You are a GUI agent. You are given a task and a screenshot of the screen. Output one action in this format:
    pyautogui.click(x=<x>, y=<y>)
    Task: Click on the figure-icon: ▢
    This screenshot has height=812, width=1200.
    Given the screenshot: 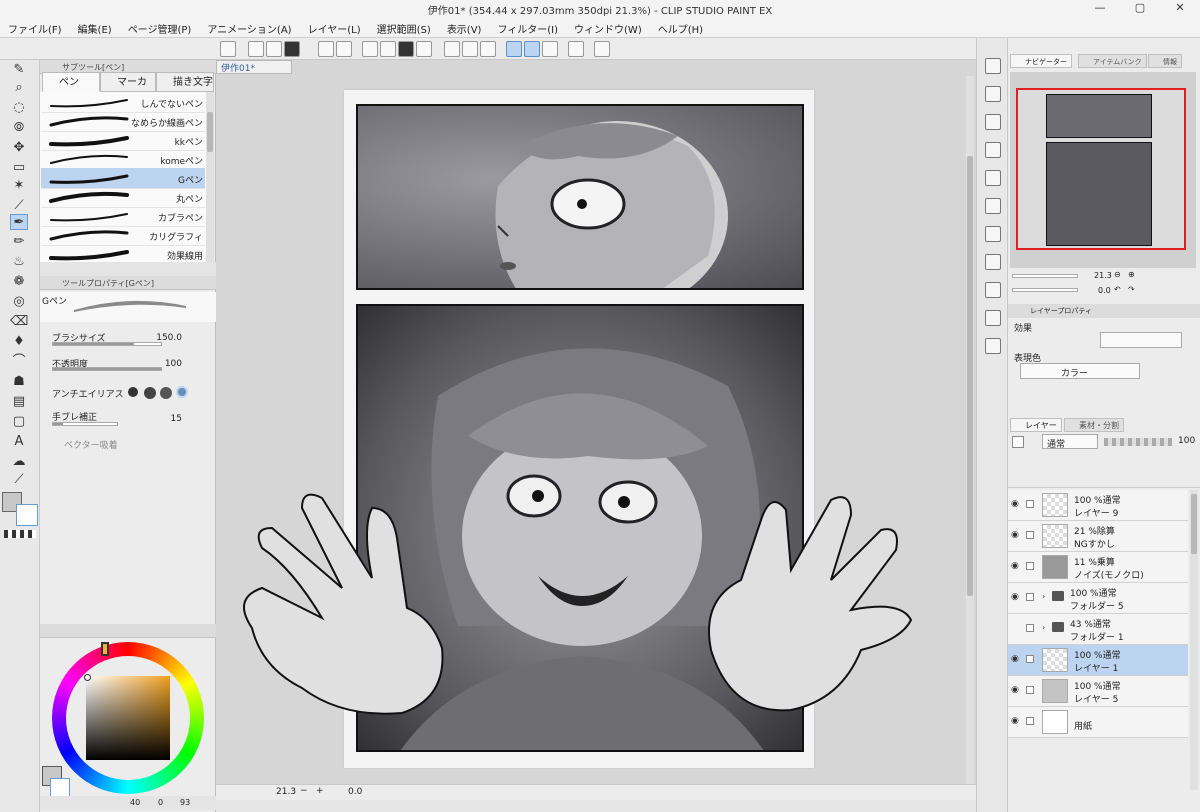 What is the action you would take?
    pyautogui.click(x=19, y=422)
    